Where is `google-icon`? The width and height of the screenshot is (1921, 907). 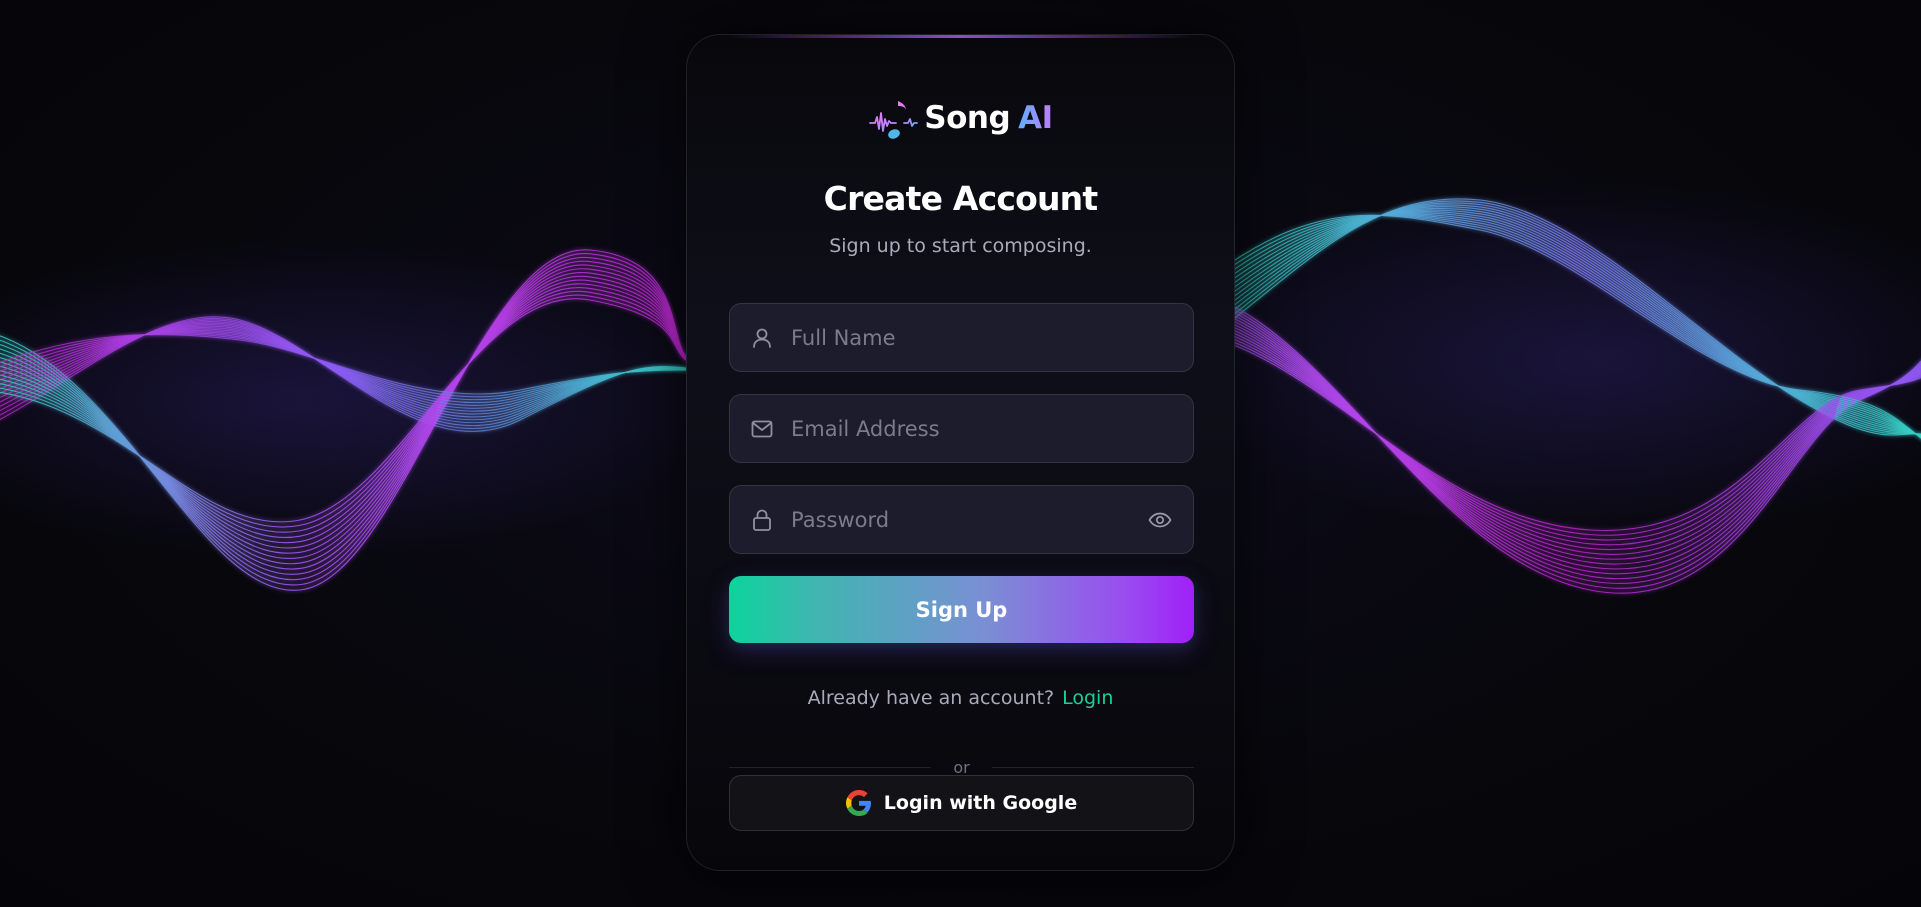
google-icon is located at coordinates (858, 803).